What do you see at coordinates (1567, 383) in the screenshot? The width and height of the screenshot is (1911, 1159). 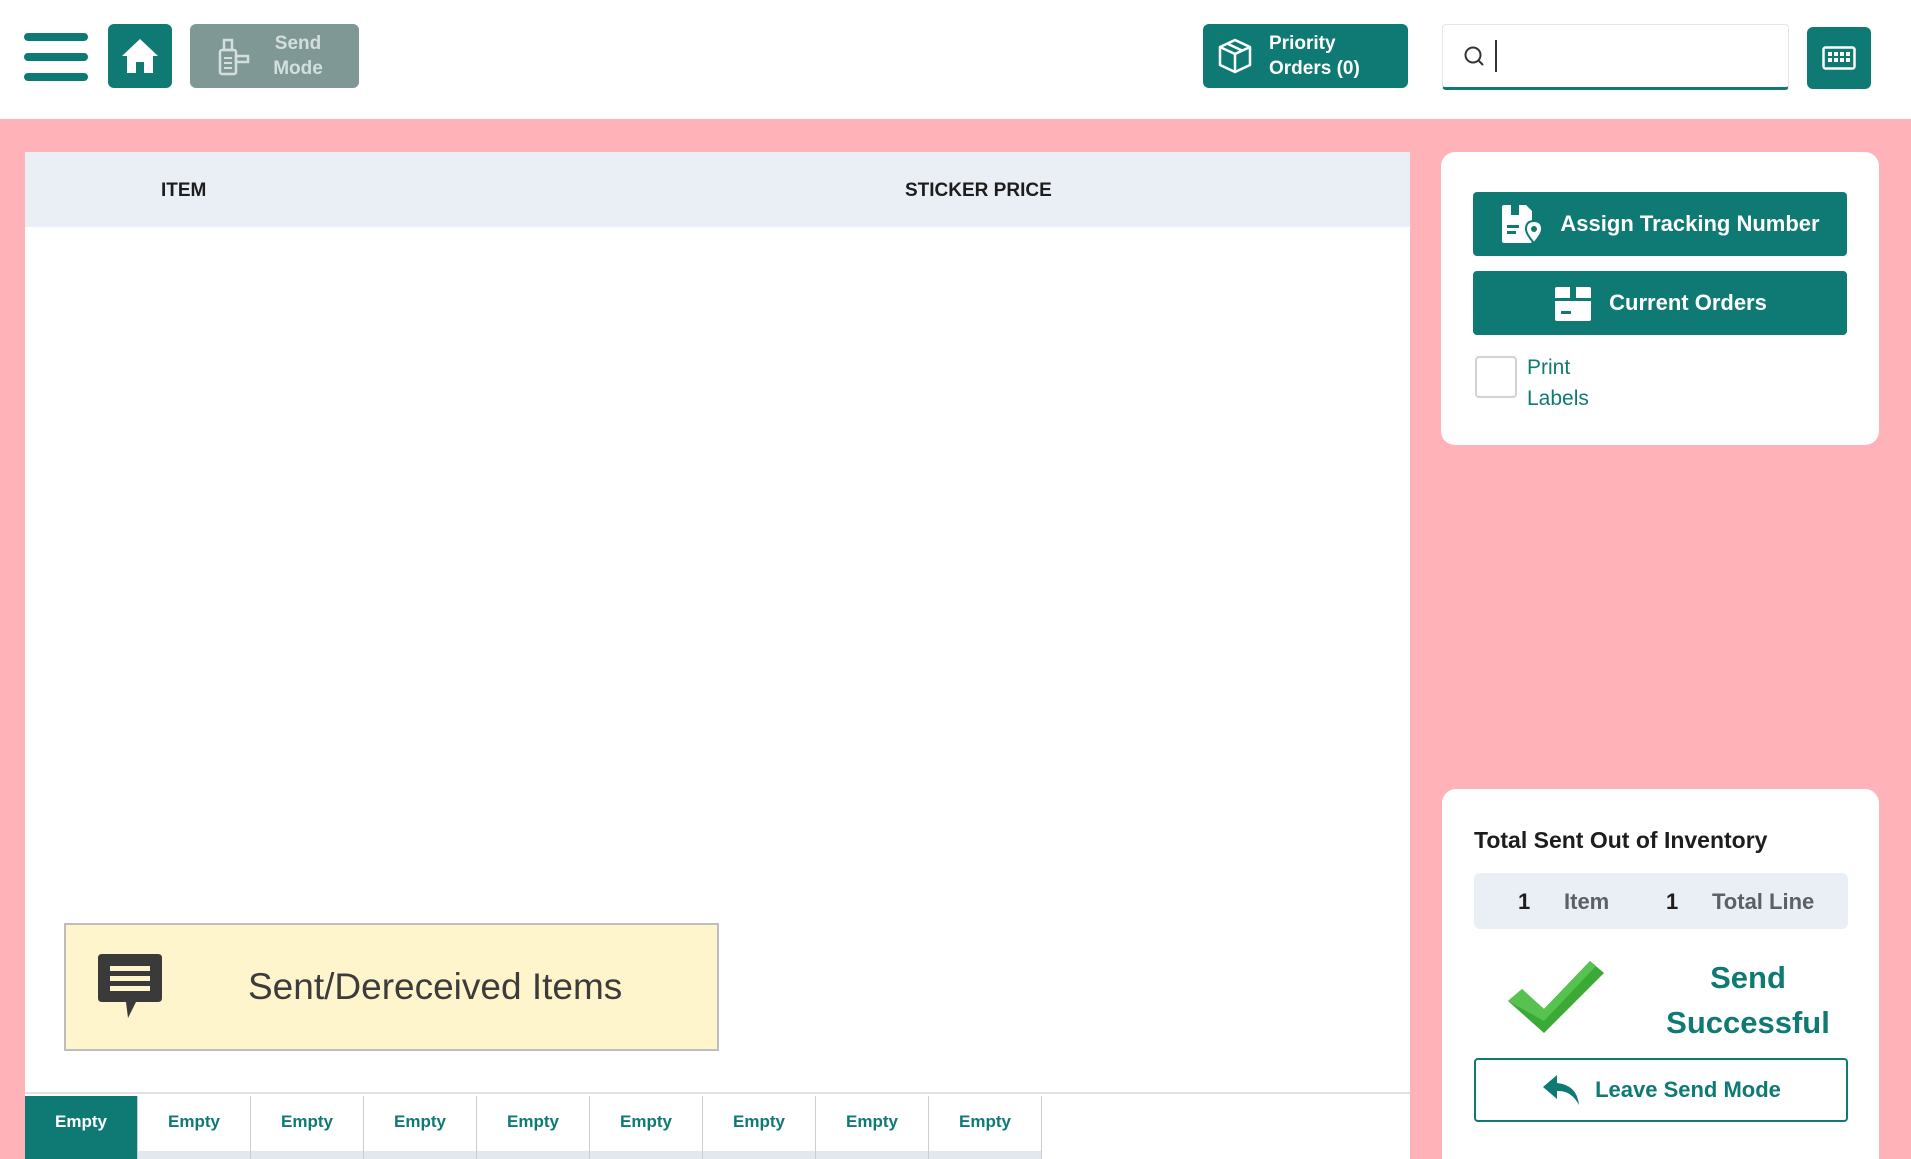 I see `print-labels-label: Print Labels` at bounding box center [1567, 383].